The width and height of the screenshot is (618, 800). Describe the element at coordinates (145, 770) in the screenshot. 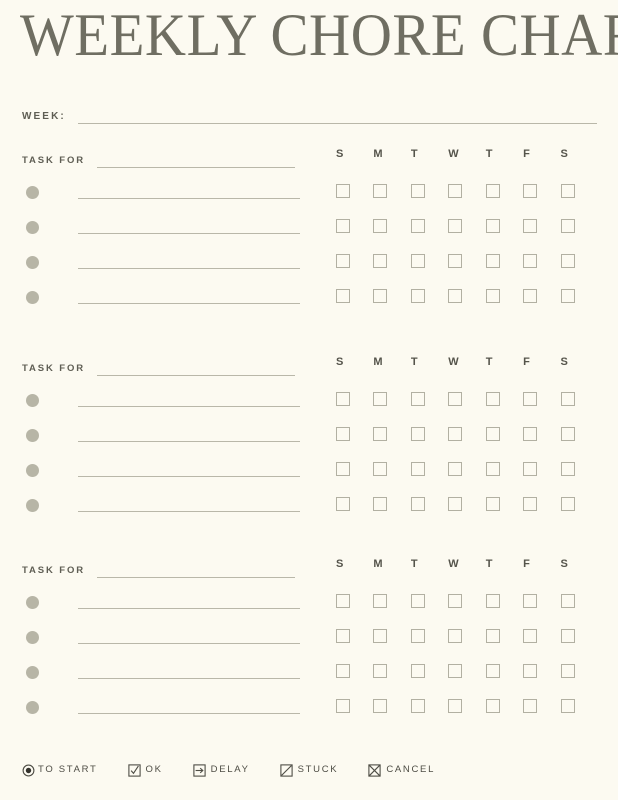

I see `legend-item: OK` at that location.